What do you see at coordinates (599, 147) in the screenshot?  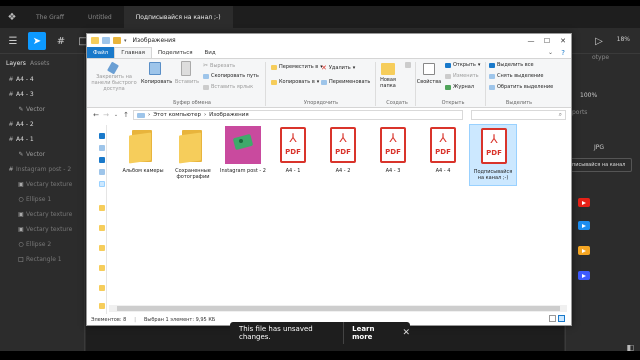 I see `export-format-select: JPG` at bounding box center [599, 147].